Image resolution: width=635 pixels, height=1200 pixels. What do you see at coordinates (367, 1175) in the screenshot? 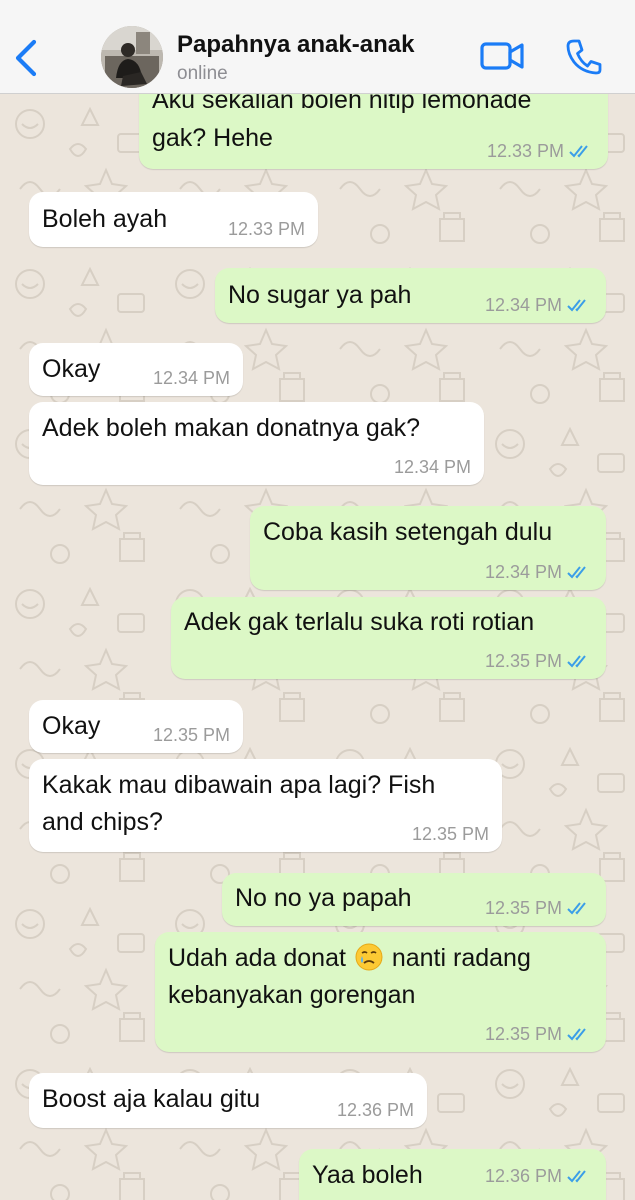
I see `message-text: Yaa boleh` at bounding box center [367, 1175].